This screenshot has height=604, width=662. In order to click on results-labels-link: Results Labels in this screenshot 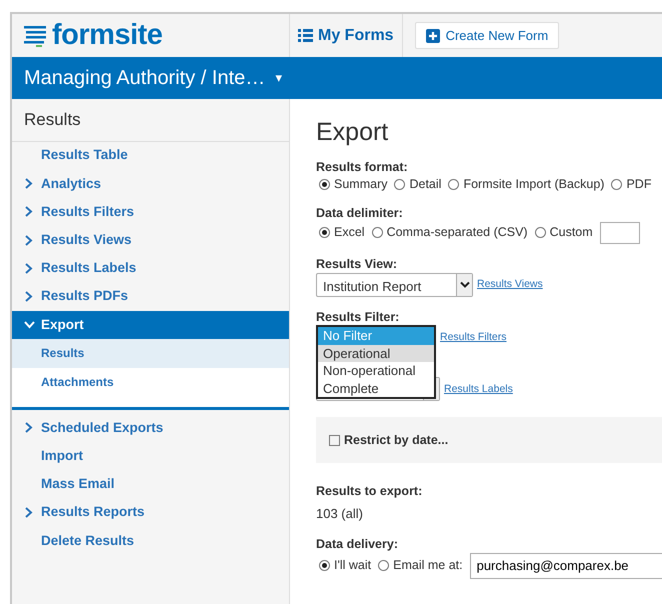, I will do `click(478, 390)`.